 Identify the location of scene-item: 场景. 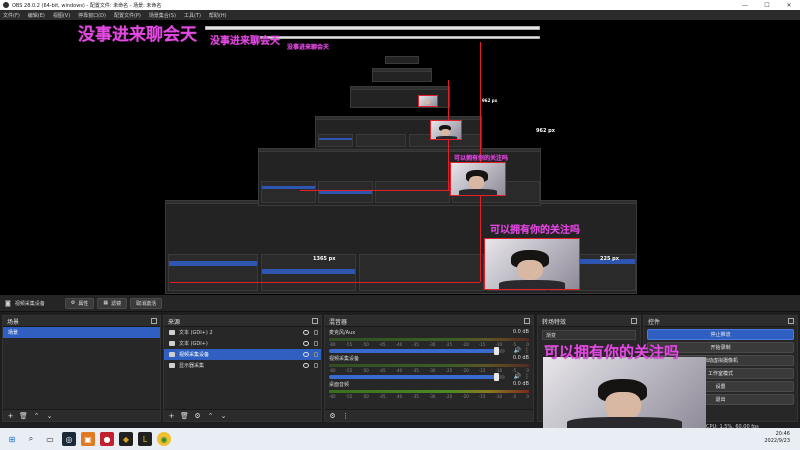
(81, 332).